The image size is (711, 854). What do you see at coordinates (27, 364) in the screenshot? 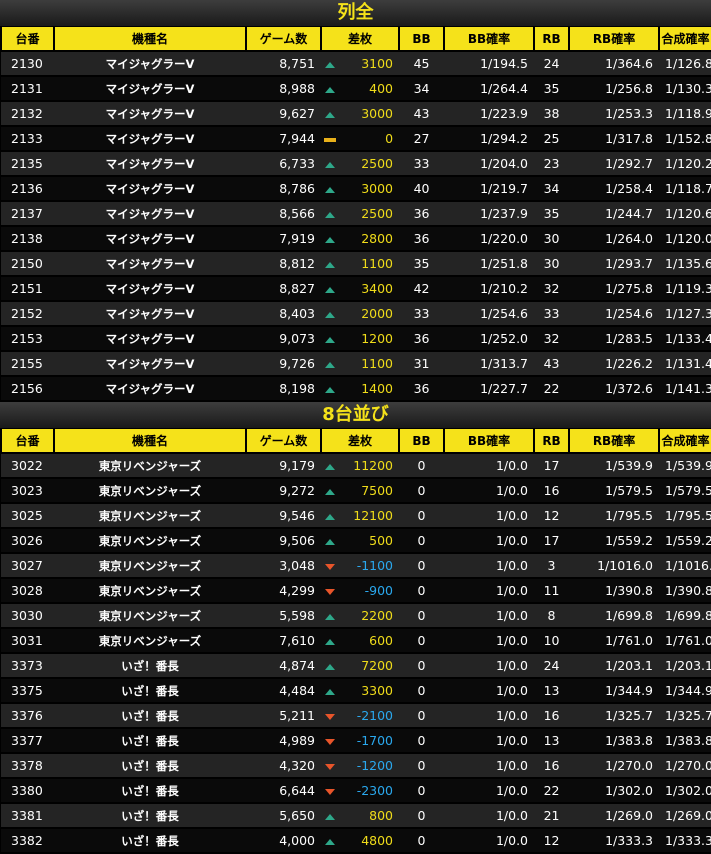
I see `machine-number-cell: 2155` at bounding box center [27, 364].